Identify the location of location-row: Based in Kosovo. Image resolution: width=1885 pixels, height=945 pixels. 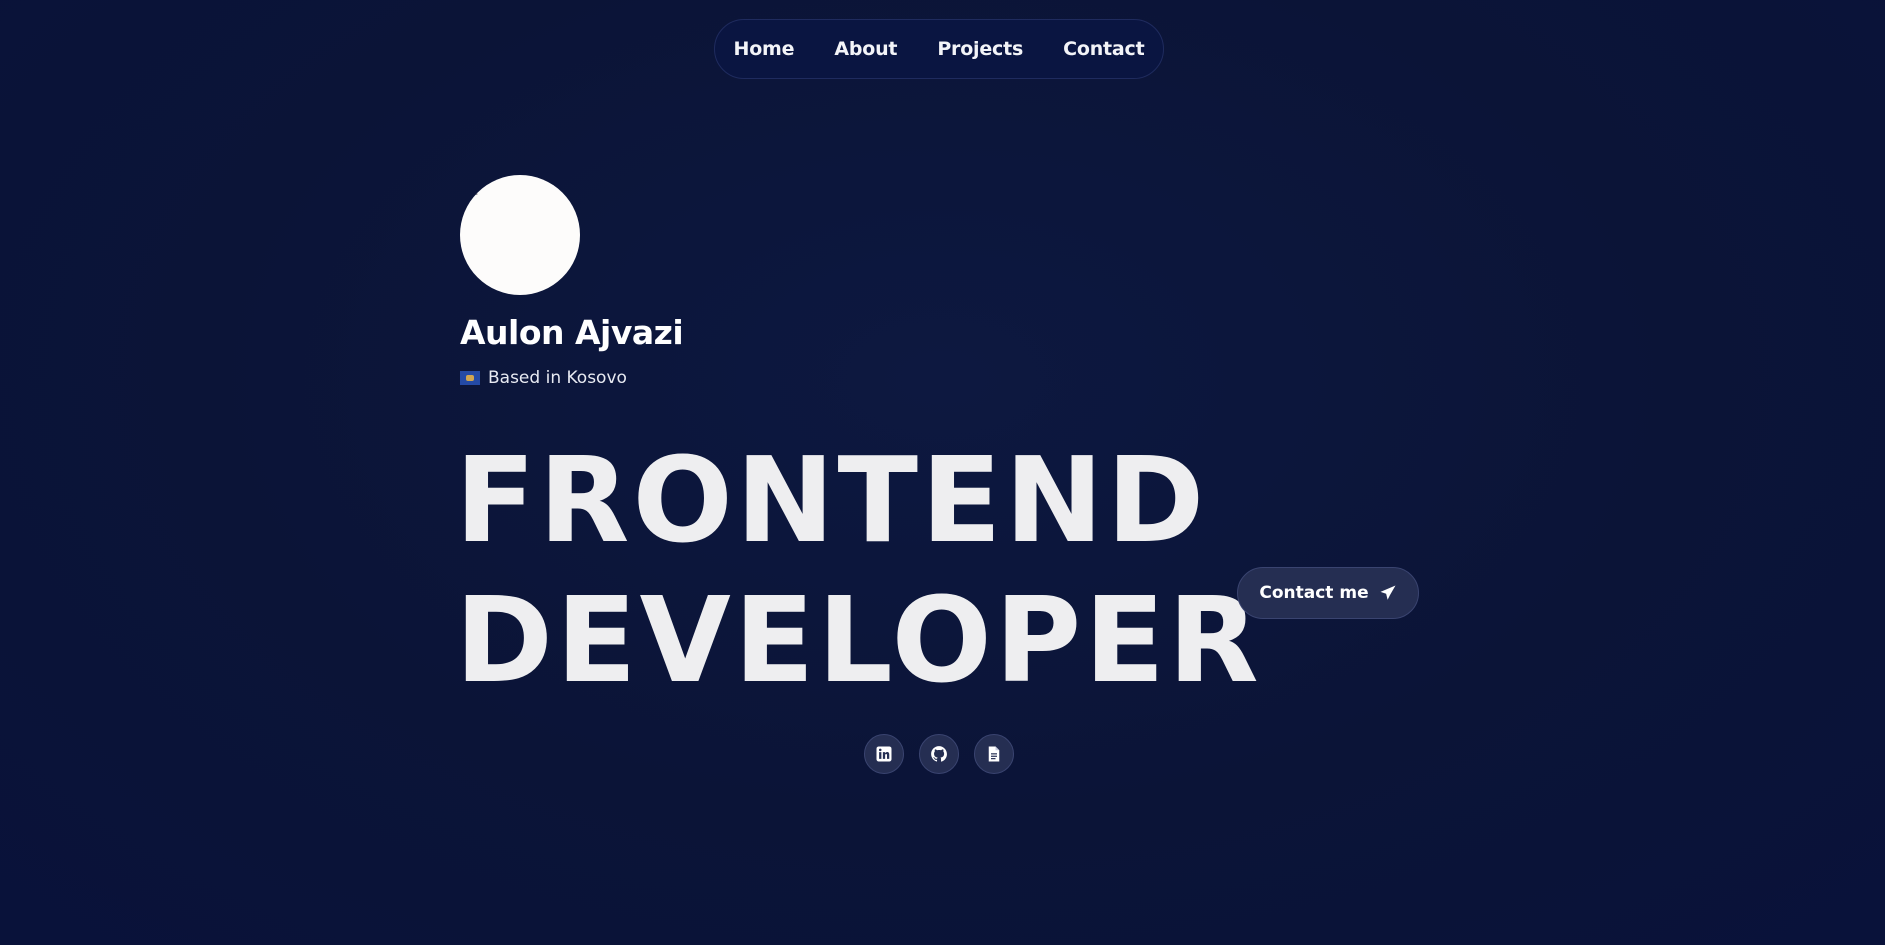
(543, 378).